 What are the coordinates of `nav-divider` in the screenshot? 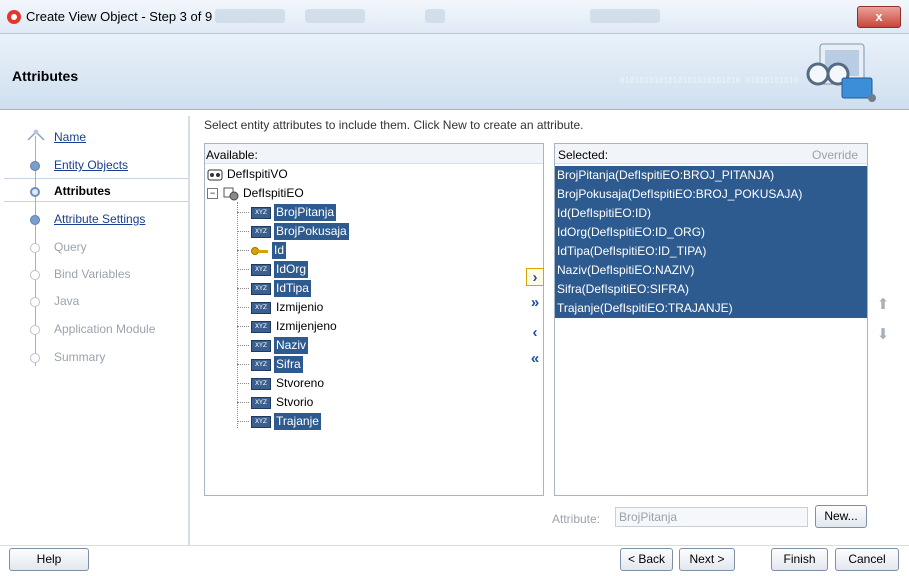 It's located at (189, 331).